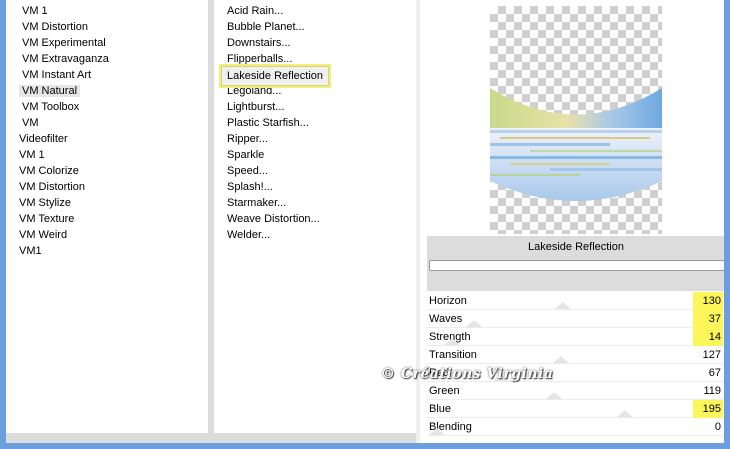  What do you see at coordinates (64, 43) in the screenshot?
I see `category-item-label: VM Experimental` at bounding box center [64, 43].